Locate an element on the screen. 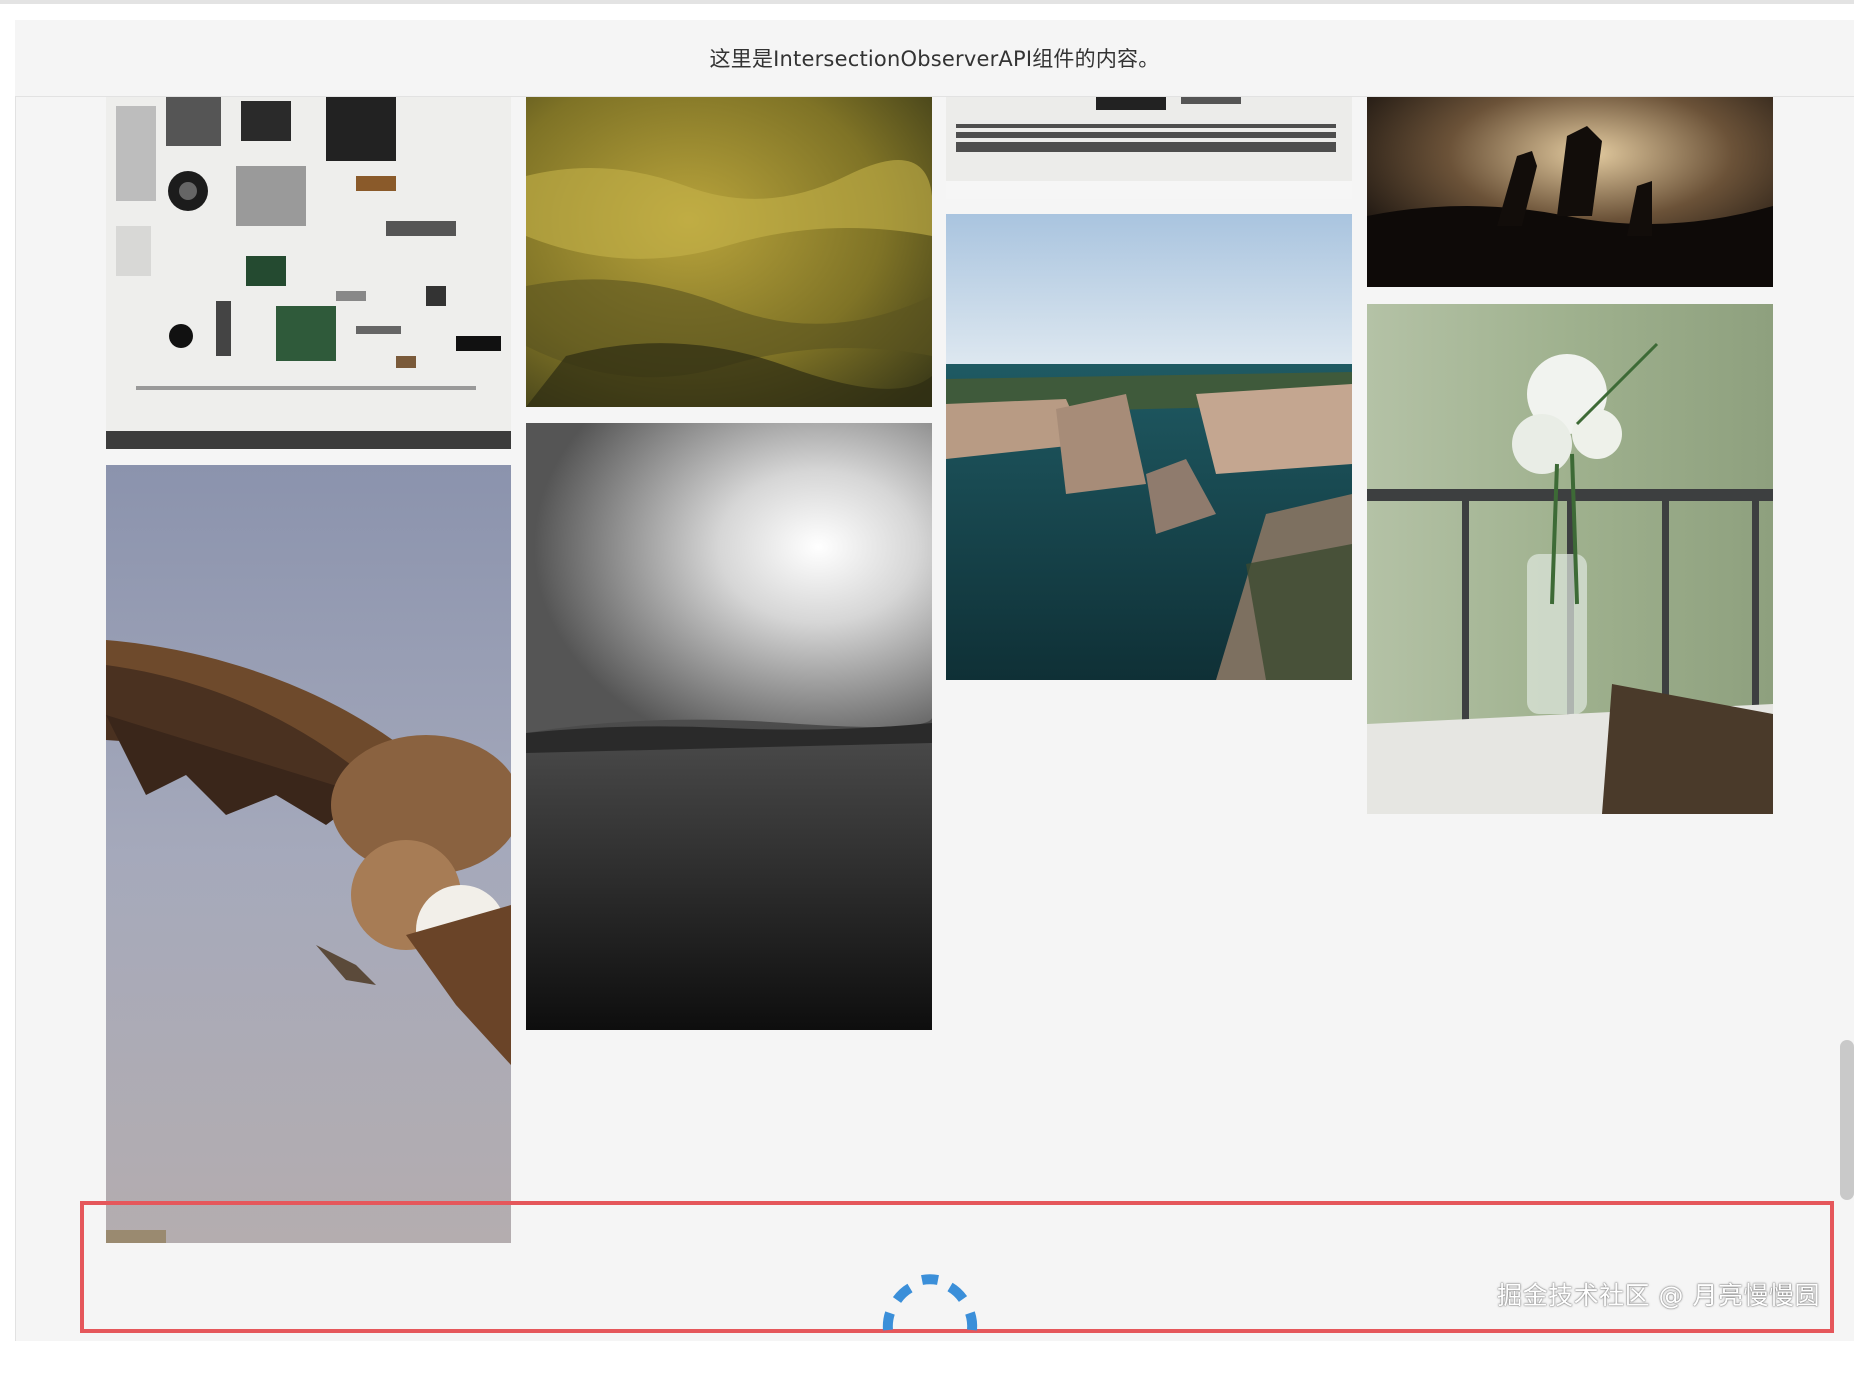  image-vase-balcony is located at coordinates (1570, 559).